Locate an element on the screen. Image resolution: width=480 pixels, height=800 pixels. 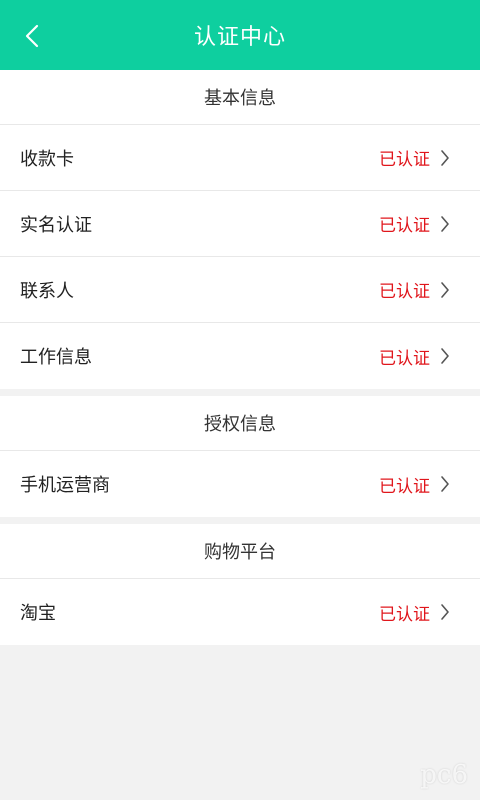
watermark-logo: pc6 is located at coordinates (444, 775).